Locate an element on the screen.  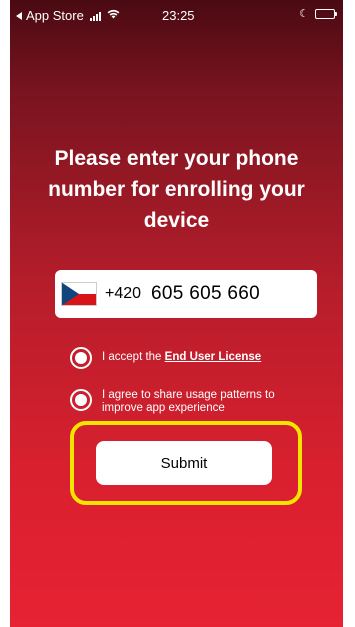
usage-checkbox is located at coordinates (81, 400).